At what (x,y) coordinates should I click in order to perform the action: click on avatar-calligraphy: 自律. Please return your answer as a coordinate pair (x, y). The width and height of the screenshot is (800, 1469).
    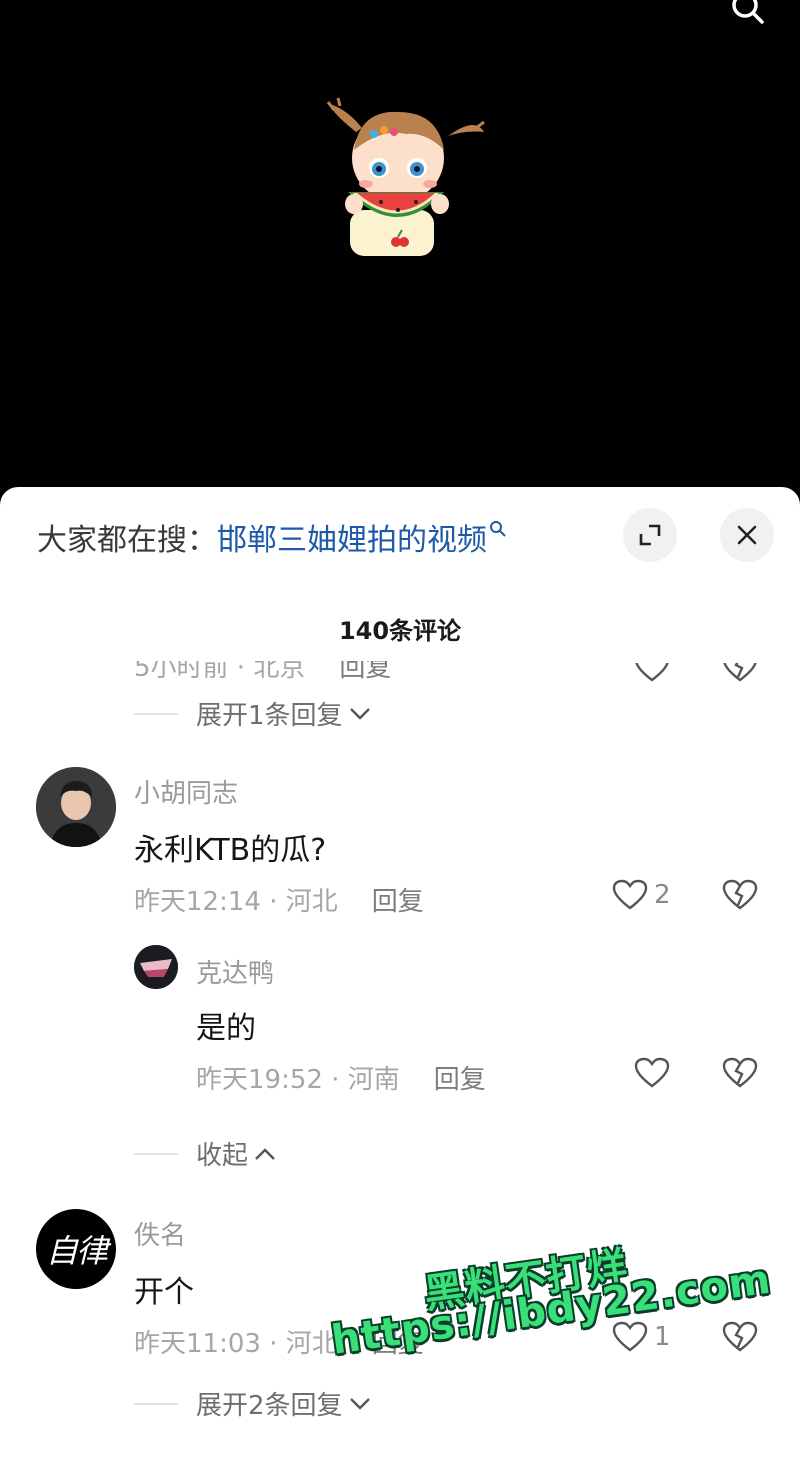
    Looking at the image, I should click on (76, 1251).